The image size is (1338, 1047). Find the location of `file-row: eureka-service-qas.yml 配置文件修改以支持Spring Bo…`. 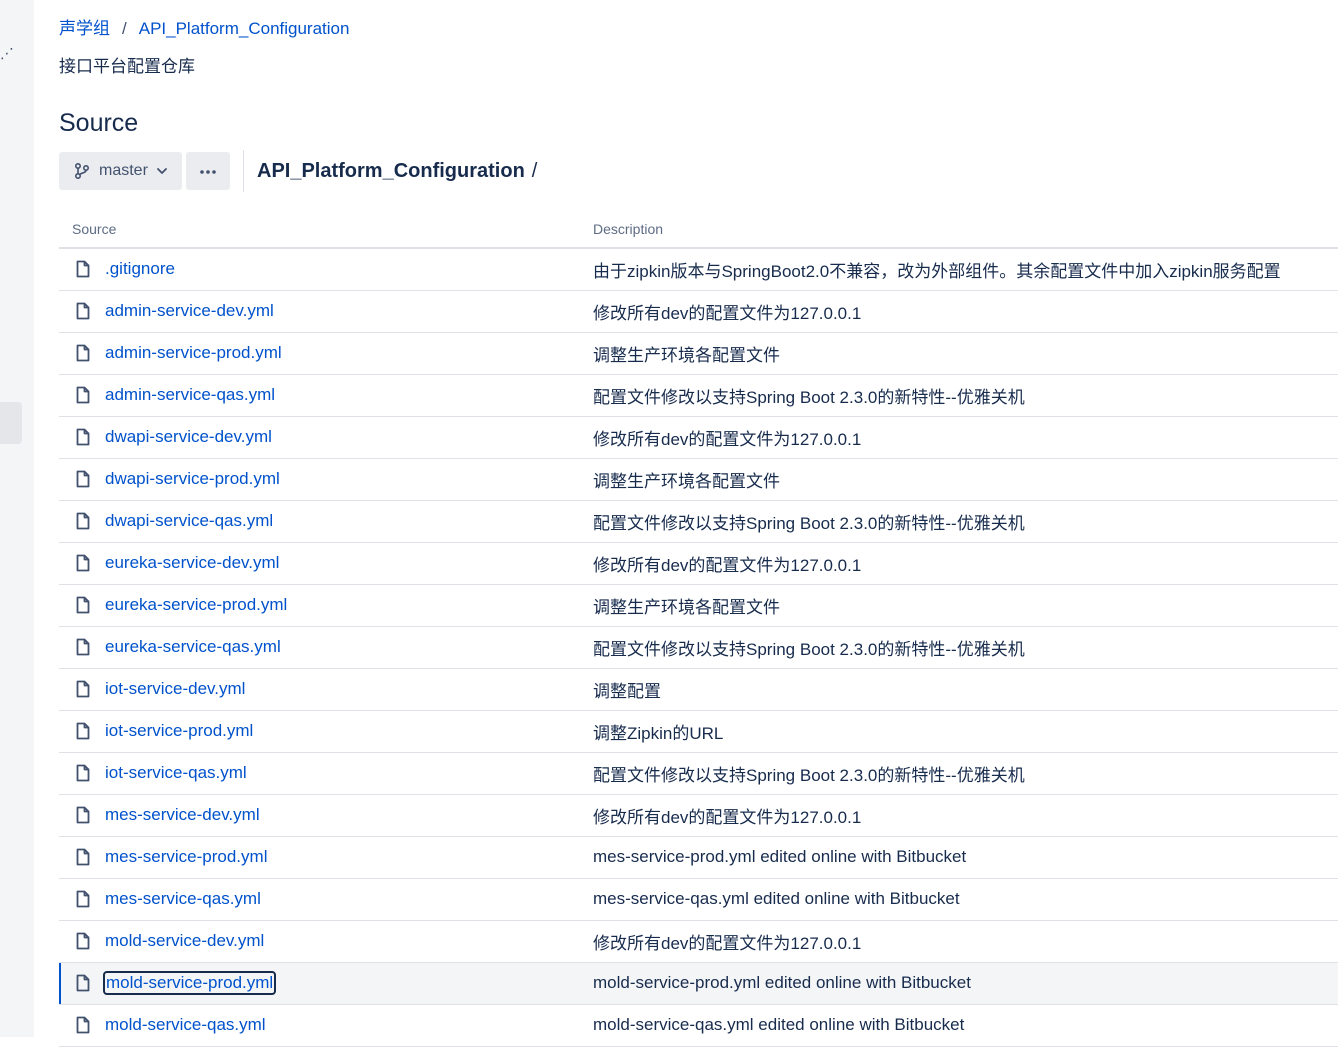

file-row: eureka-service-qas.yml 配置文件修改以支持Spring Bo… is located at coordinates (698, 647).